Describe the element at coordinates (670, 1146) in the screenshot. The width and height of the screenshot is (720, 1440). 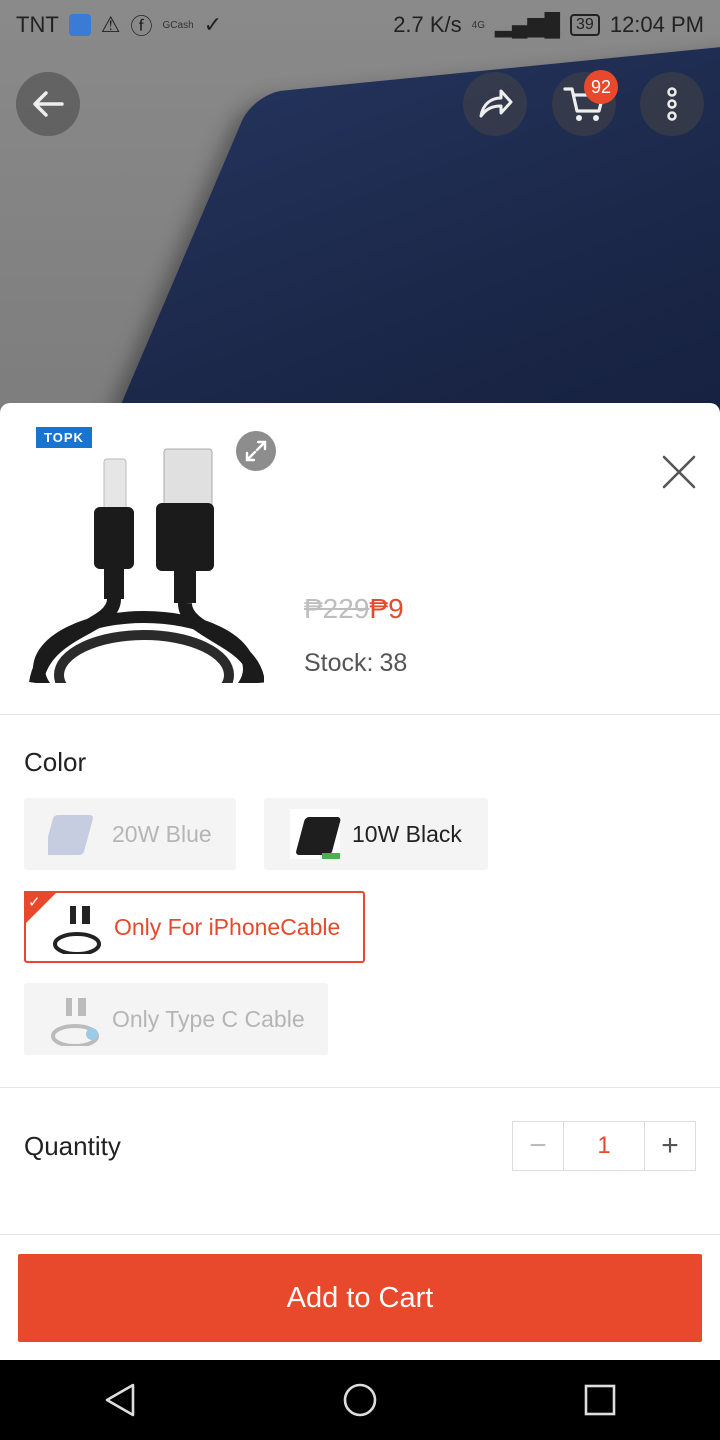
I see `quantity-increase-button: +` at that location.